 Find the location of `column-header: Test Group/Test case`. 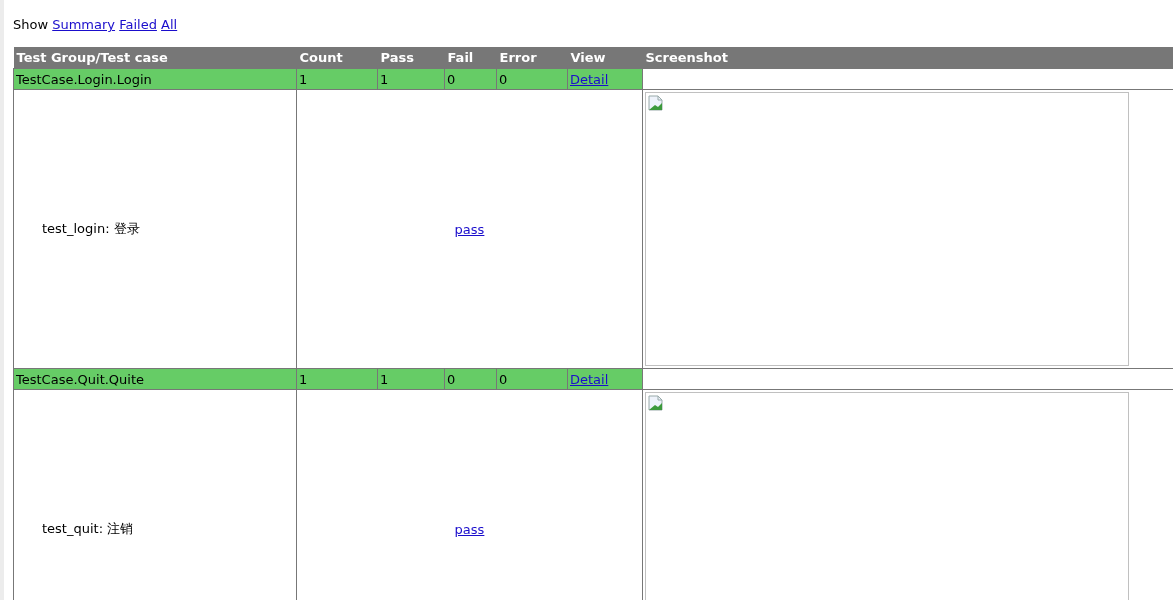

column-header: Test Group/Test case is located at coordinates (155, 58).